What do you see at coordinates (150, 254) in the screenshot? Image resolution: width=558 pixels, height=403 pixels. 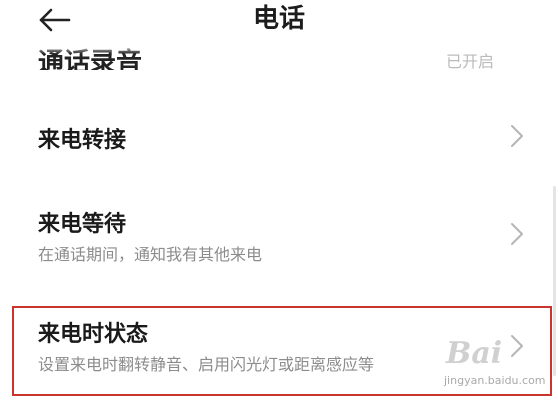 I see `row-subtitle: 在通话期间，通知我有其他来电` at bounding box center [150, 254].